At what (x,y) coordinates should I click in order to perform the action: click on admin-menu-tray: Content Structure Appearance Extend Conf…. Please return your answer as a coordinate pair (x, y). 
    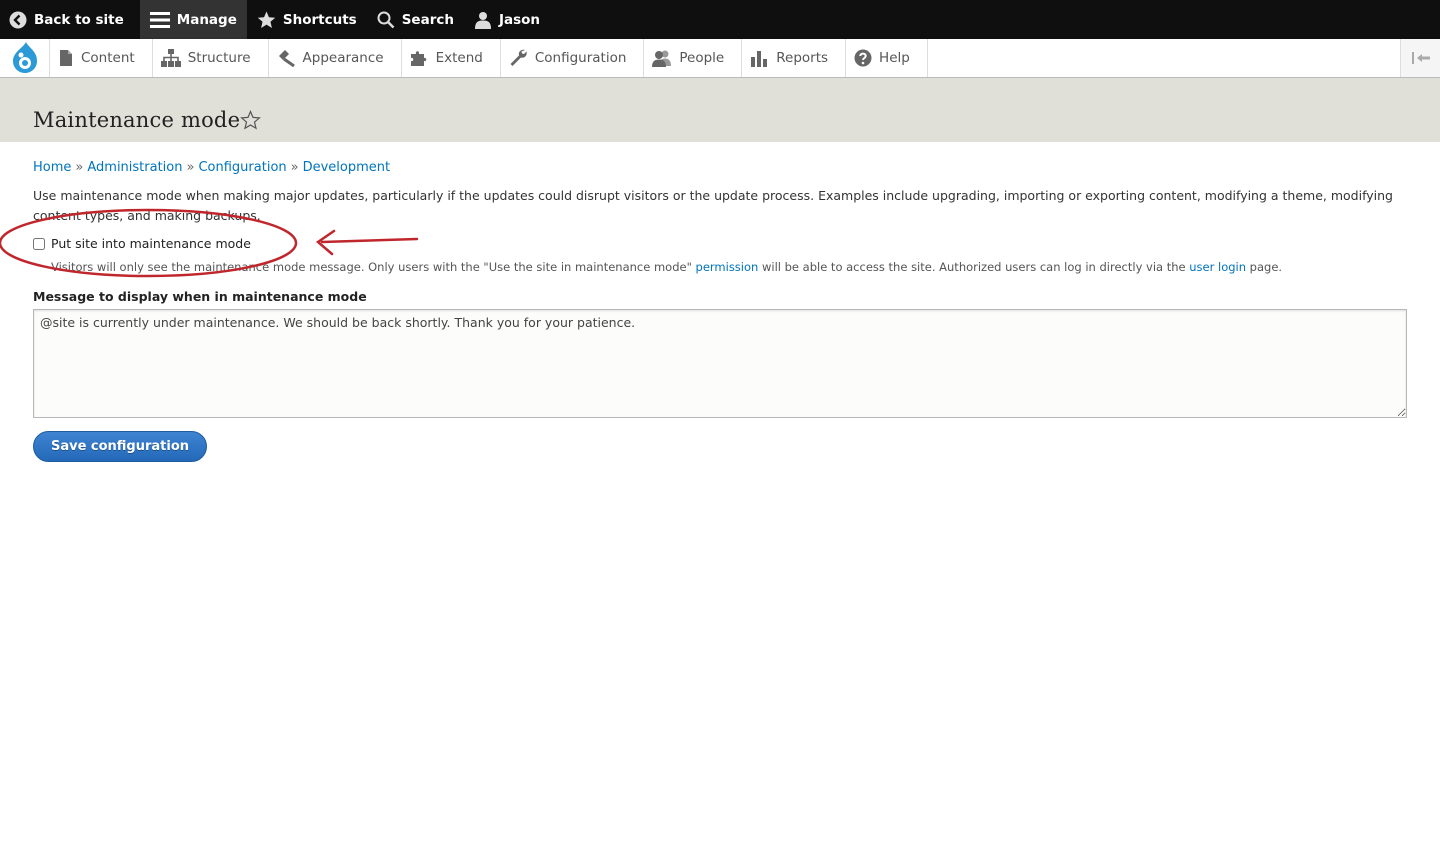
    Looking at the image, I should click on (720, 58).